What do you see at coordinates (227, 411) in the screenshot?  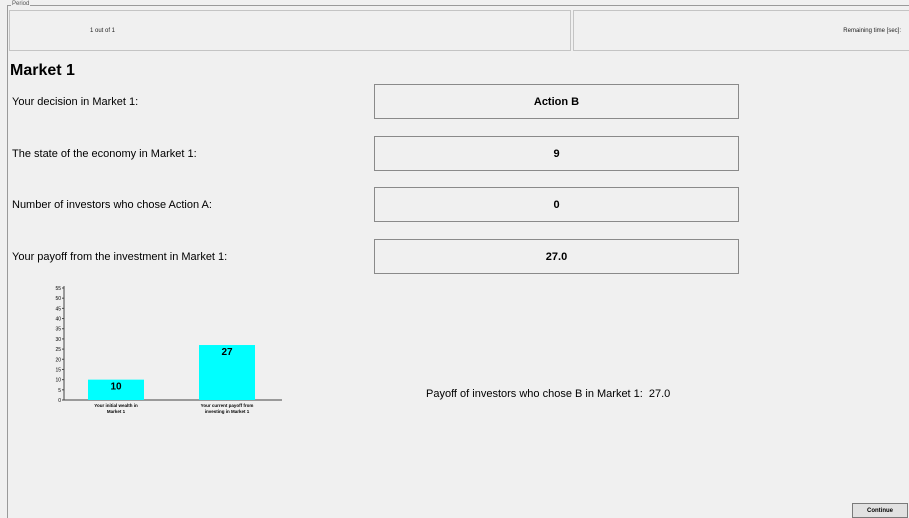 I see `x-category-label: investing in Market 1` at bounding box center [227, 411].